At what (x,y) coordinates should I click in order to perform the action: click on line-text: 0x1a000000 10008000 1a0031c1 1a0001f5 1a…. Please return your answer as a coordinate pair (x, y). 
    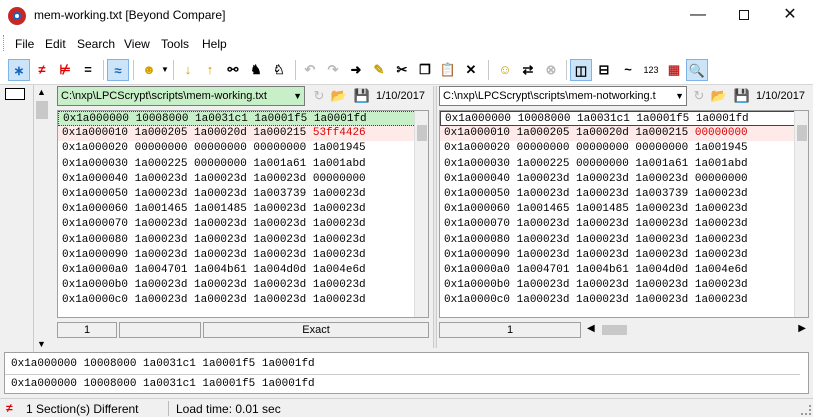
    Looking at the image, I should click on (597, 119).